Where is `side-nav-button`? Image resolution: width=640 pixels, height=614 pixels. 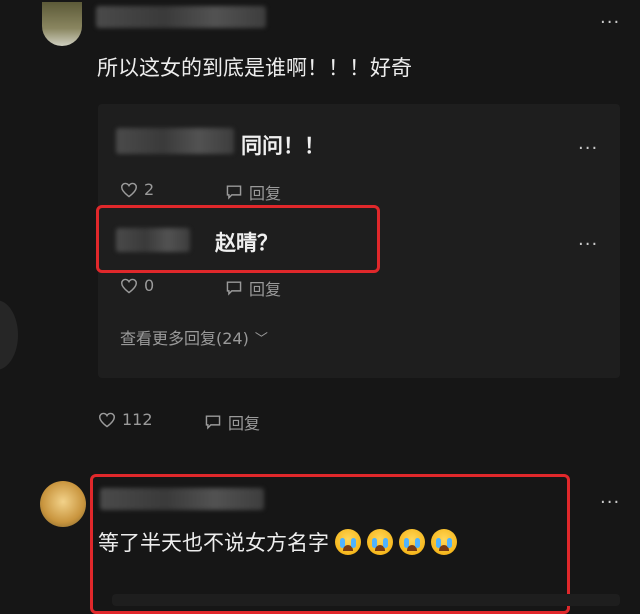 side-nav-button is located at coordinates (9, 335).